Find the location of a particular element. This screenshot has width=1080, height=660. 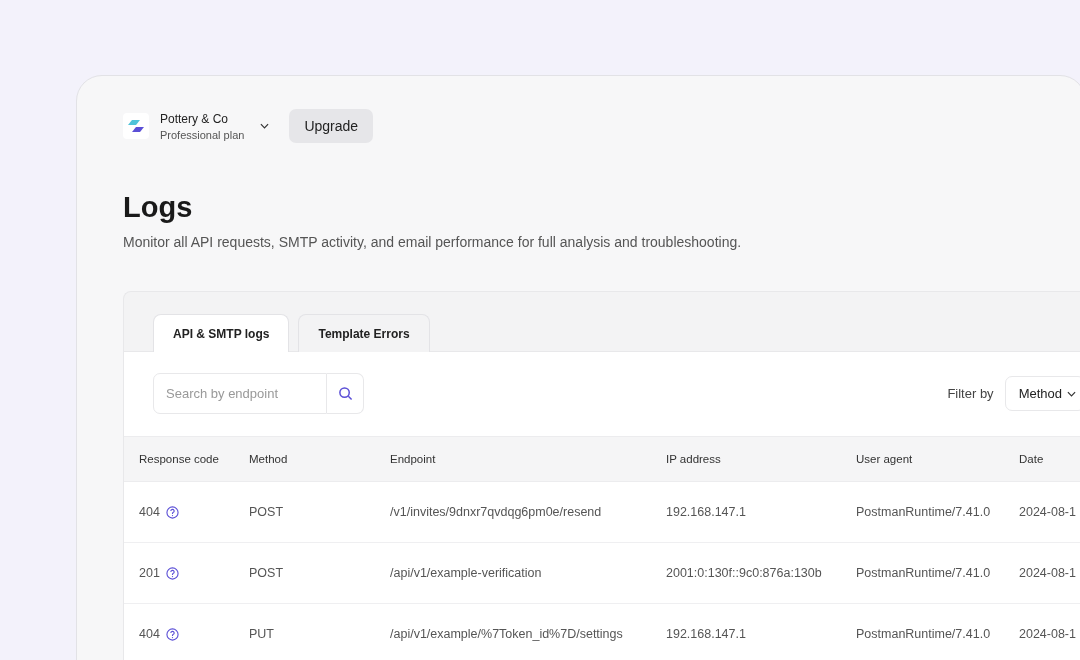

column-header: IP address is located at coordinates (694, 459).